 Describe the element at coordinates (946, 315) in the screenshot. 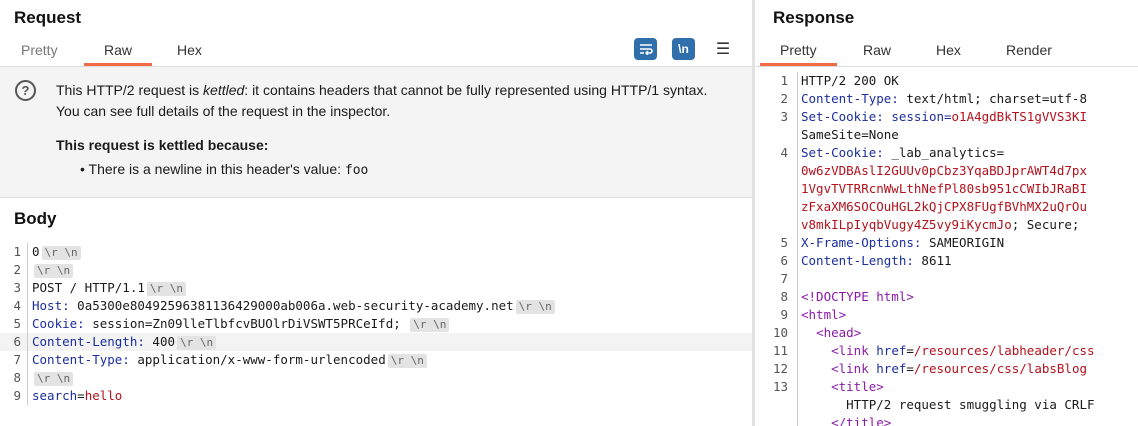

I see `code-line: 9 <html>` at that location.